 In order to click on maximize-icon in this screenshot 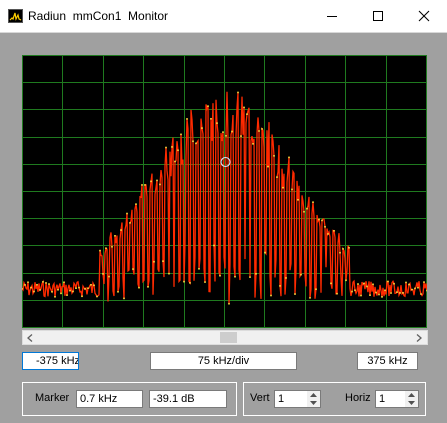, I will do `click(378, 16)`.